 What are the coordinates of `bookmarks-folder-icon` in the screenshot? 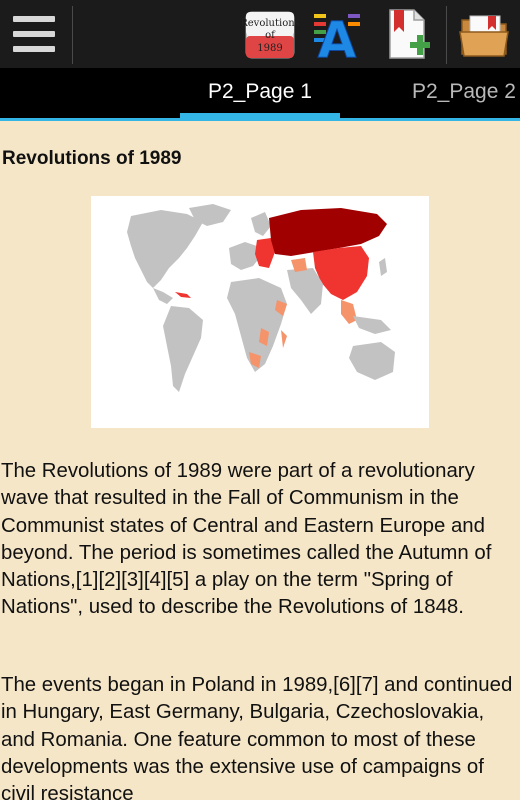 It's located at (485, 34).